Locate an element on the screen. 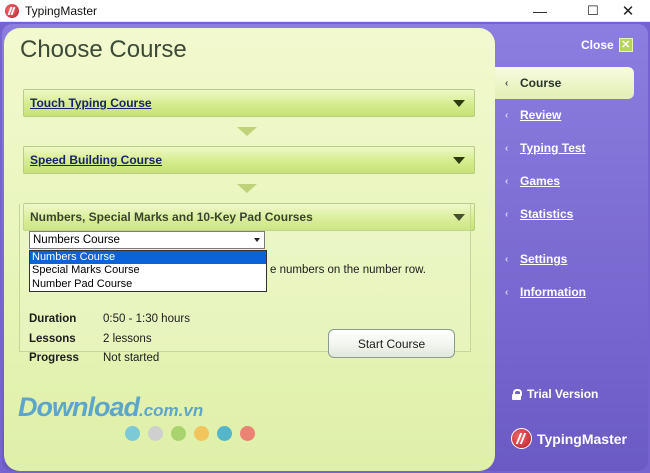 This screenshot has width=650, height=473. course-bar-touch-typing: Touch Typing Course is located at coordinates (249, 103).